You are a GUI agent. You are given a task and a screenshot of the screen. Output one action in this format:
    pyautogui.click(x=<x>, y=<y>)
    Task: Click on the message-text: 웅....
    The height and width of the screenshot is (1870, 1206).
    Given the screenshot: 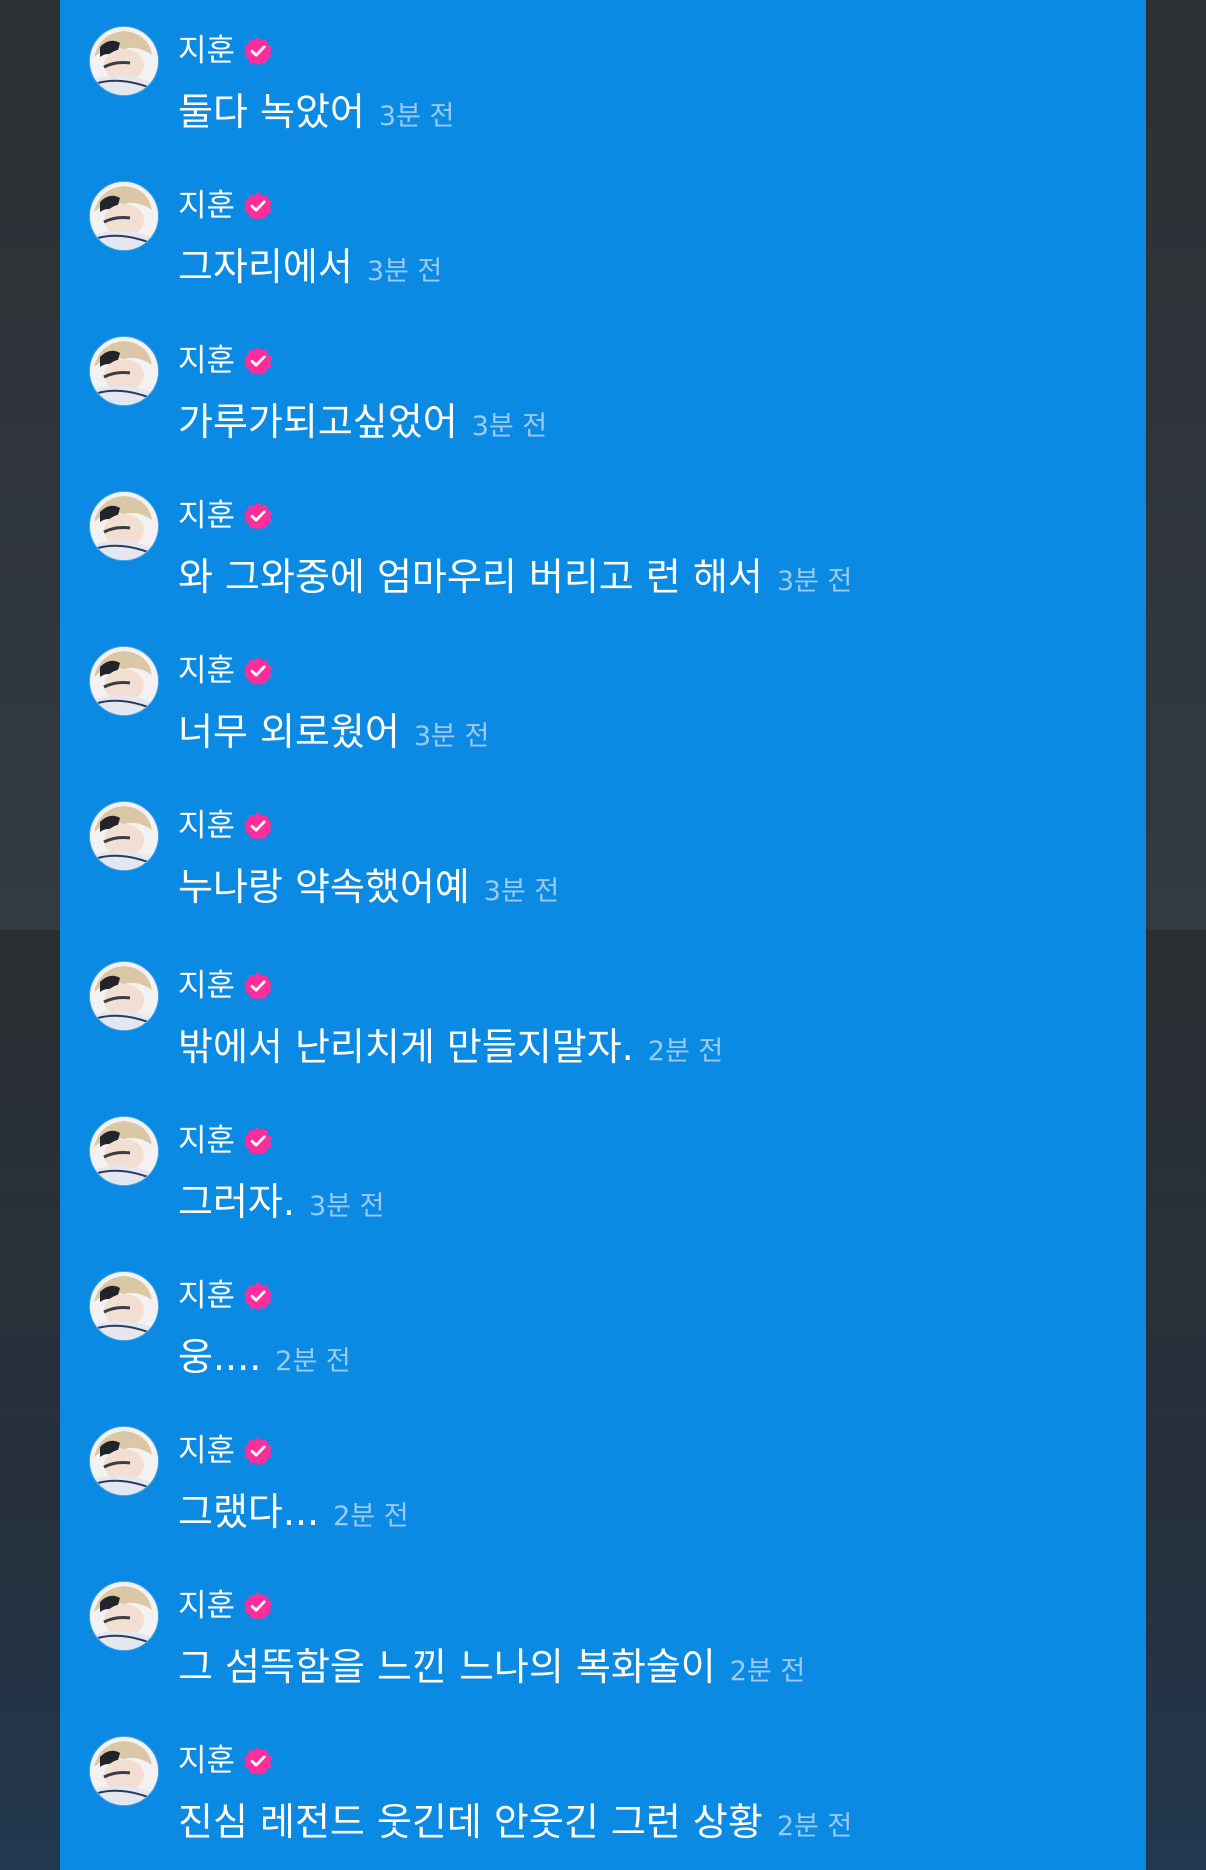 What is the action you would take?
    pyautogui.click(x=220, y=1357)
    